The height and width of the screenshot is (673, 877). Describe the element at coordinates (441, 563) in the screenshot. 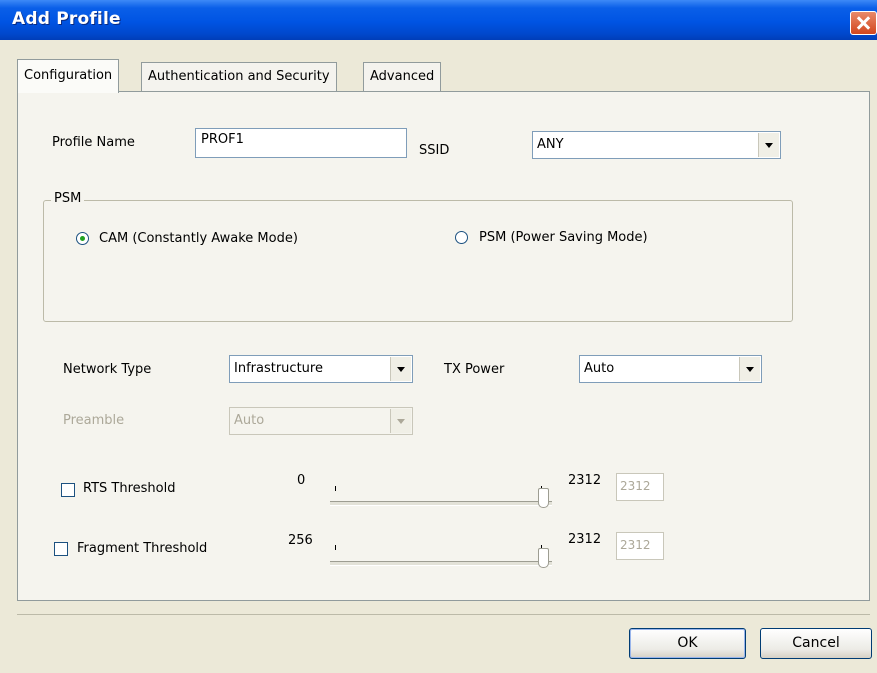

I see `fragment-slider` at that location.